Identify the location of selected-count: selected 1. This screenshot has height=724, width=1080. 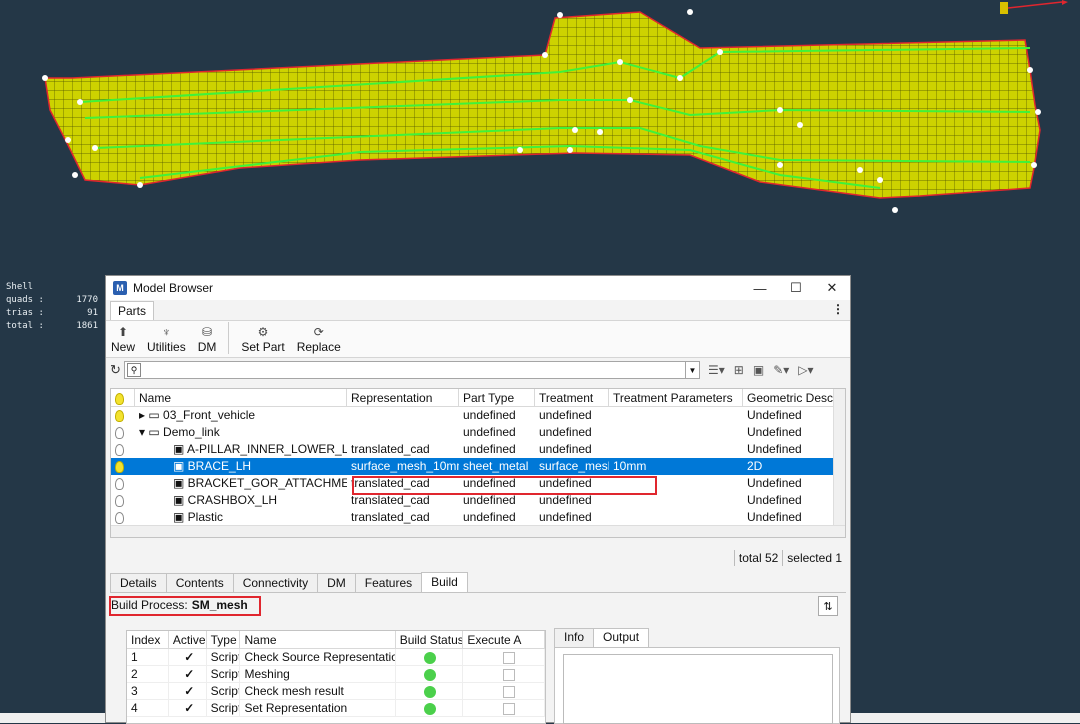
(814, 558).